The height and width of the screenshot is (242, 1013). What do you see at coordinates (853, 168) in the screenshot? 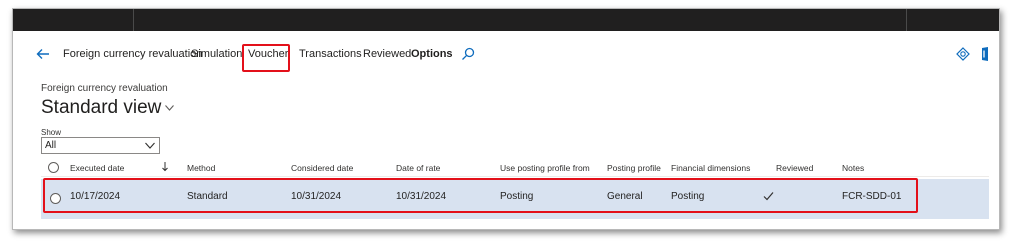
I see `column-header-notes: Notes` at bounding box center [853, 168].